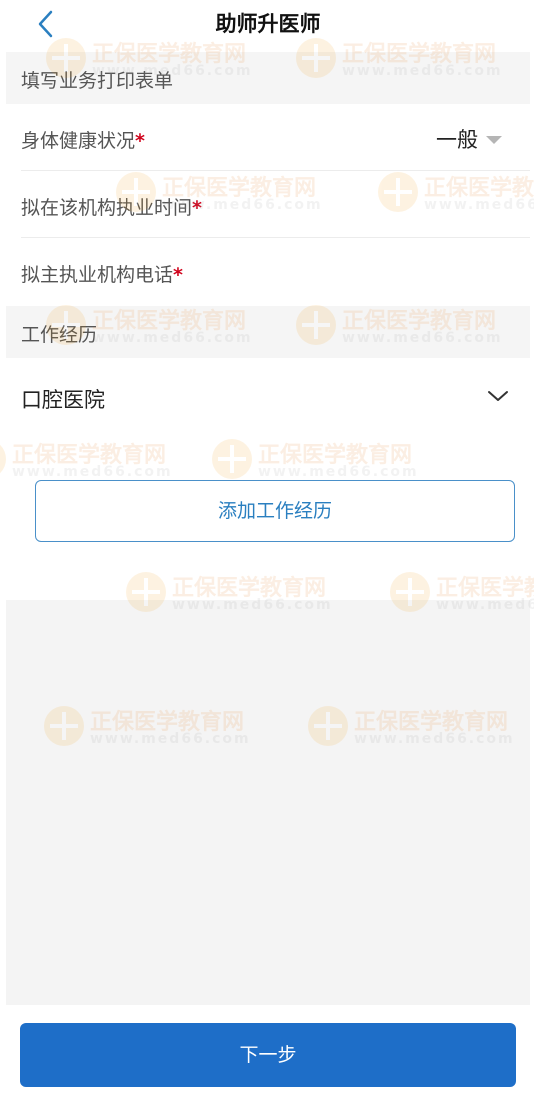 This screenshot has height=1103, width=534. What do you see at coordinates (268, 271) in the screenshot?
I see `institution-phone-field: 拟主执业机构电话*` at bounding box center [268, 271].